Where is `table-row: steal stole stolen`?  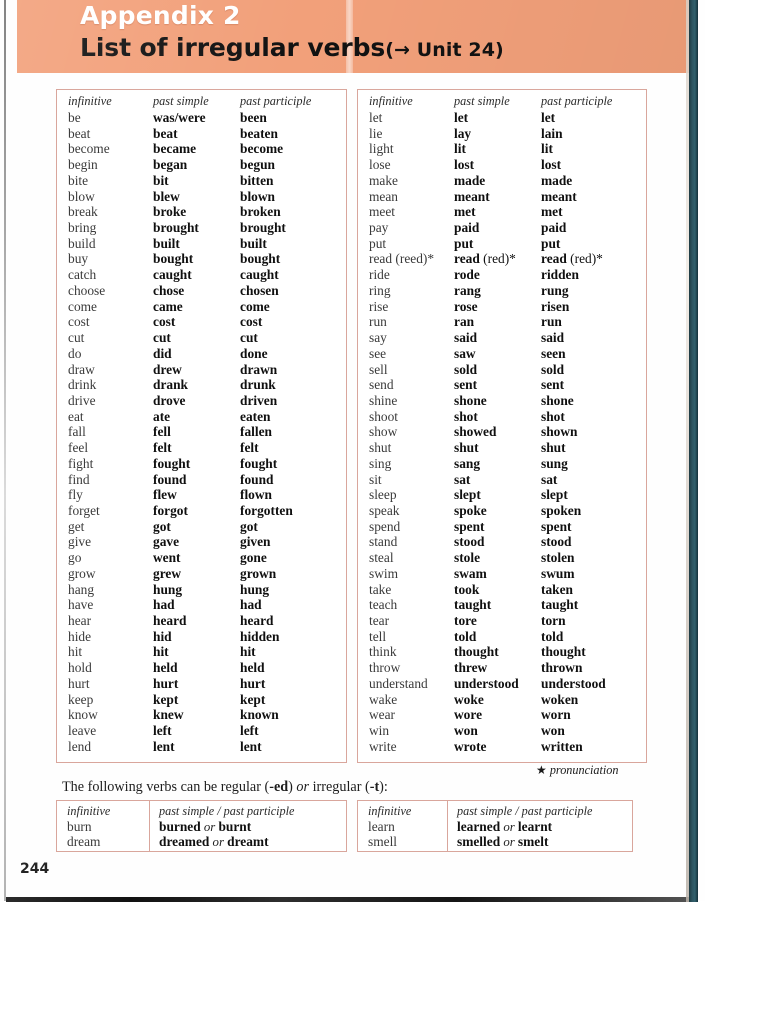
table-row: steal stole stolen is located at coordinates (502, 558).